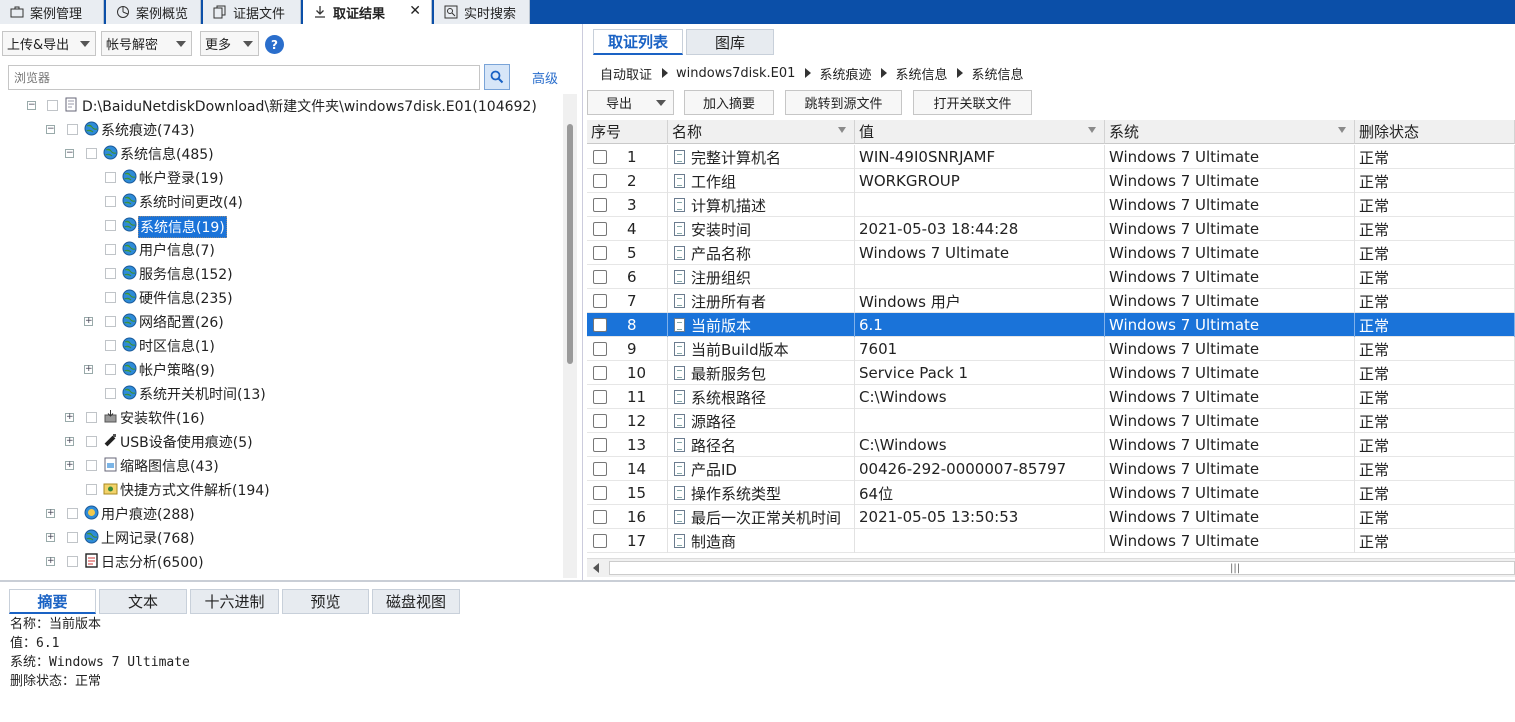 Image resolution: width=1515 pixels, height=722 pixels. What do you see at coordinates (570, 244) in the screenshot?
I see `scrollbar-thumb` at bounding box center [570, 244].